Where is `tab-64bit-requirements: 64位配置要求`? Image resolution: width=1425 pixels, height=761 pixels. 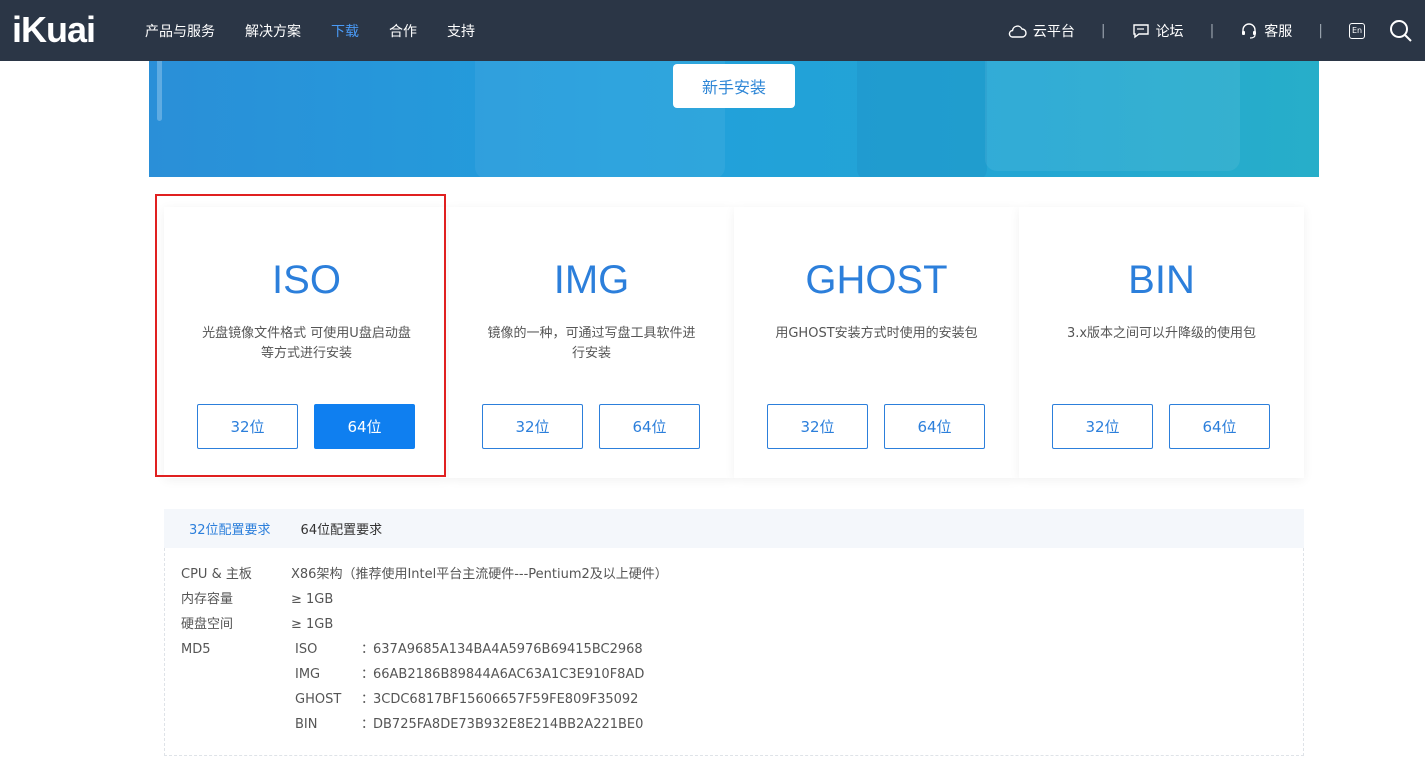
tab-64bit-requirements: 64位配置要求 is located at coordinates (342, 528).